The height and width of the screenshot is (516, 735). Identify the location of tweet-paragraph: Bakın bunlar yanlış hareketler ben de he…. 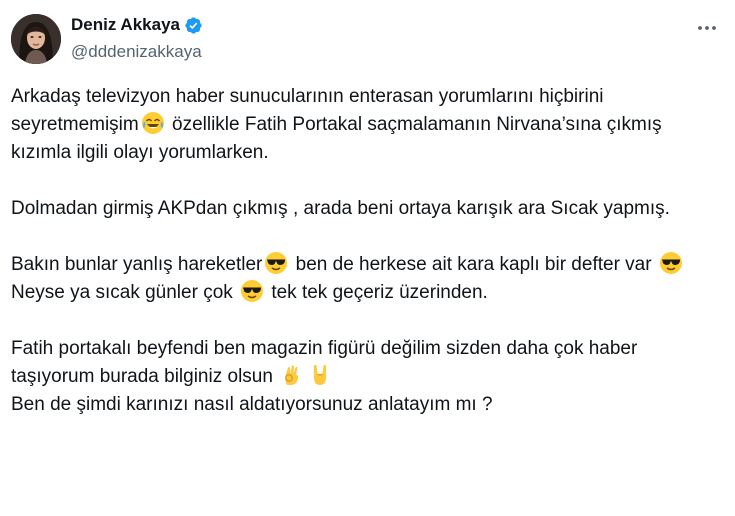
(367, 265).